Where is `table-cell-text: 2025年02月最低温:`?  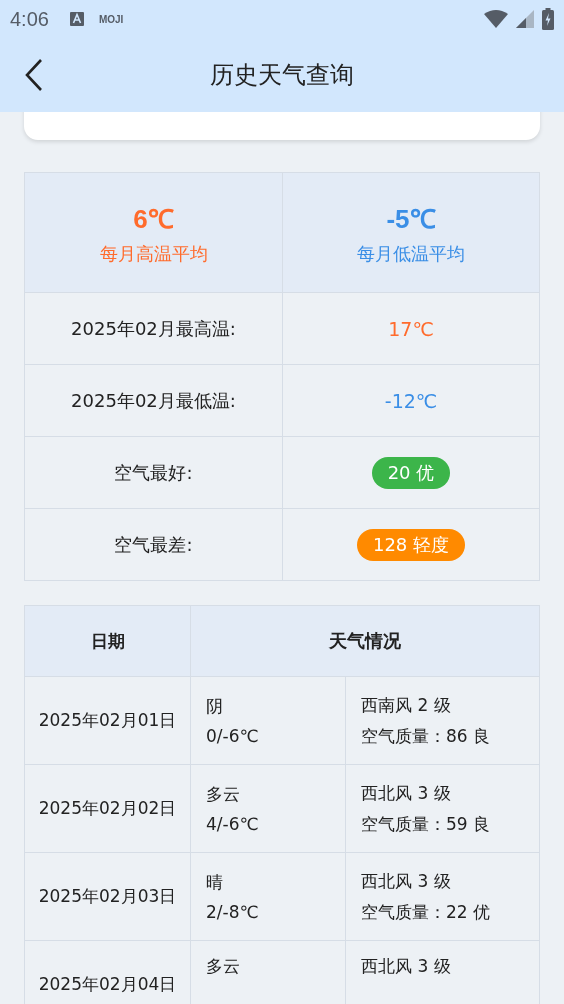
table-cell-text: 2025年02月最低温: is located at coordinates (153, 400).